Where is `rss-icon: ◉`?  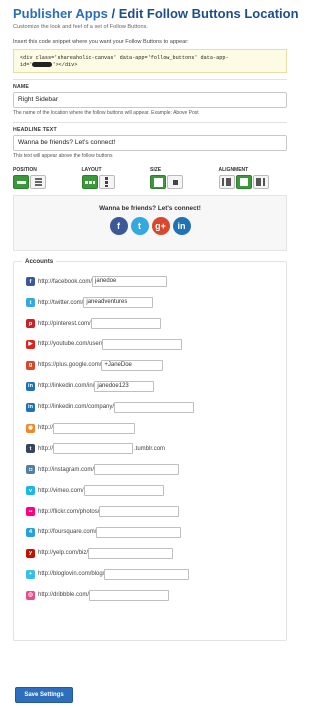
rss-icon: ◉ is located at coordinates (30, 428).